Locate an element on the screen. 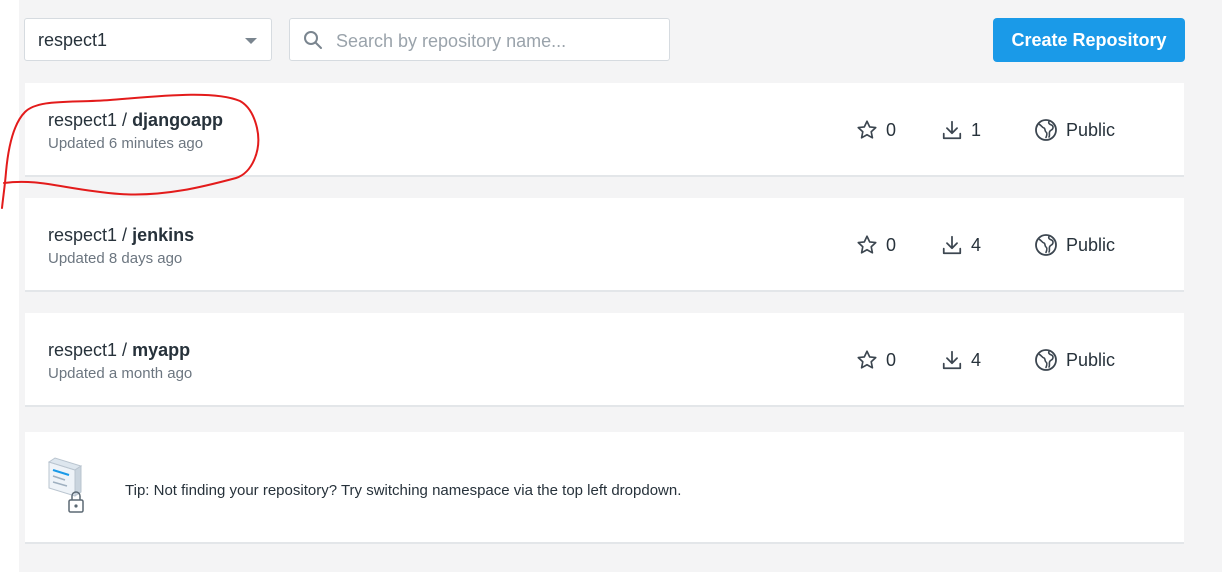  repo-title: respect1 / myapp is located at coordinates (119, 350).